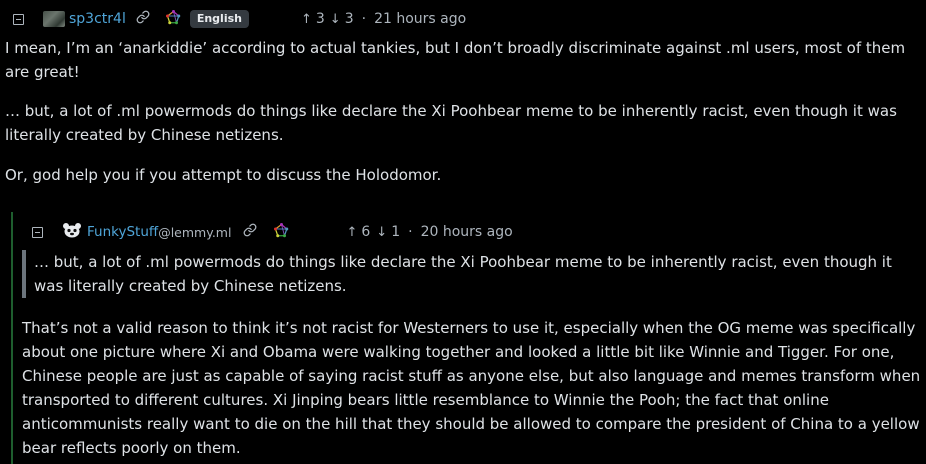 Image resolution: width=926 pixels, height=464 pixels. I want to click on upvote-count: 6, so click(366, 232).